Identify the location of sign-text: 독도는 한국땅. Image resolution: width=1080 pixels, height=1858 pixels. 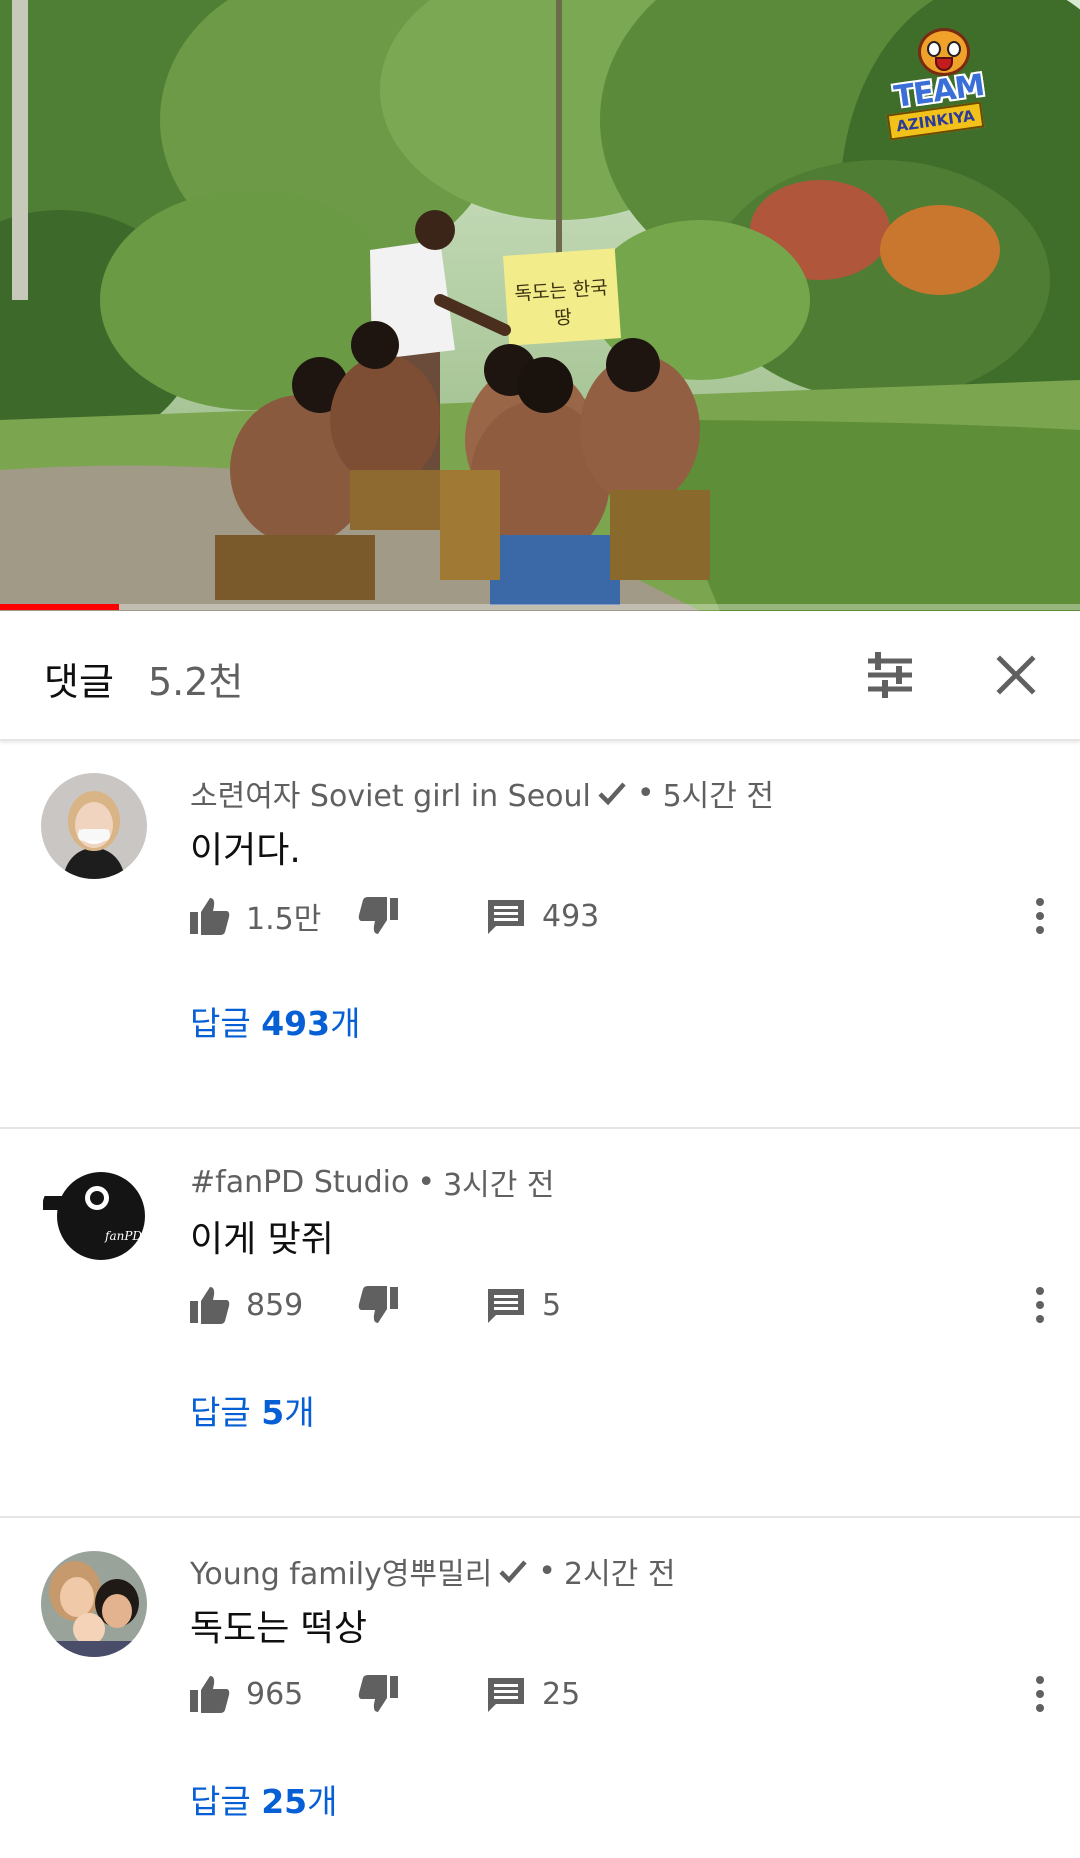
(561, 303).